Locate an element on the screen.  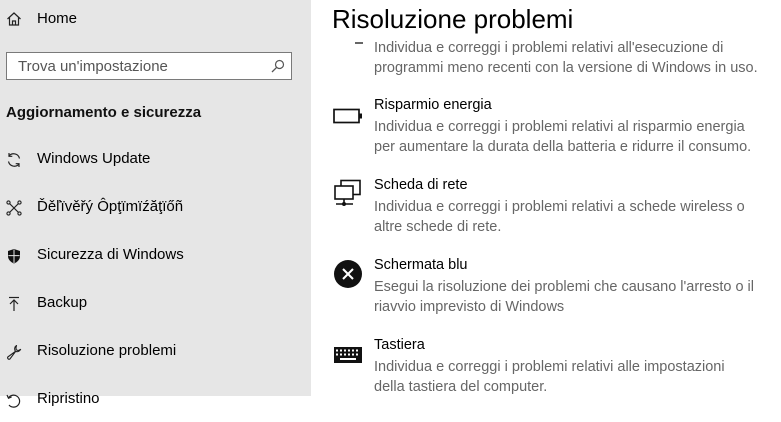
sidebar-item-recovery: Ripristino is located at coordinates (155, 400).